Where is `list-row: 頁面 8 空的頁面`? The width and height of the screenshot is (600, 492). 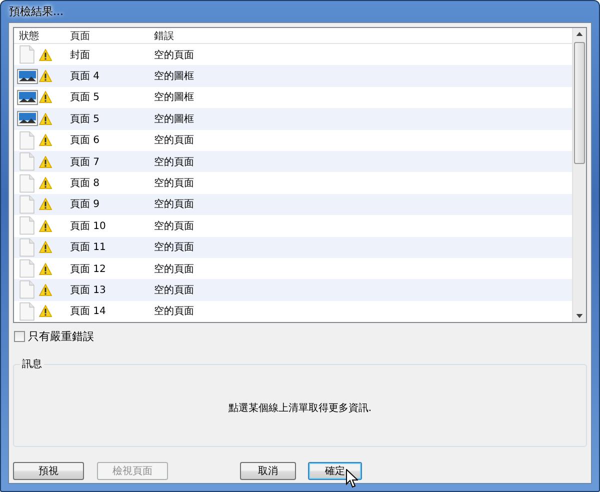 list-row: 頁面 8 空的頁面 is located at coordinates (293, 183).